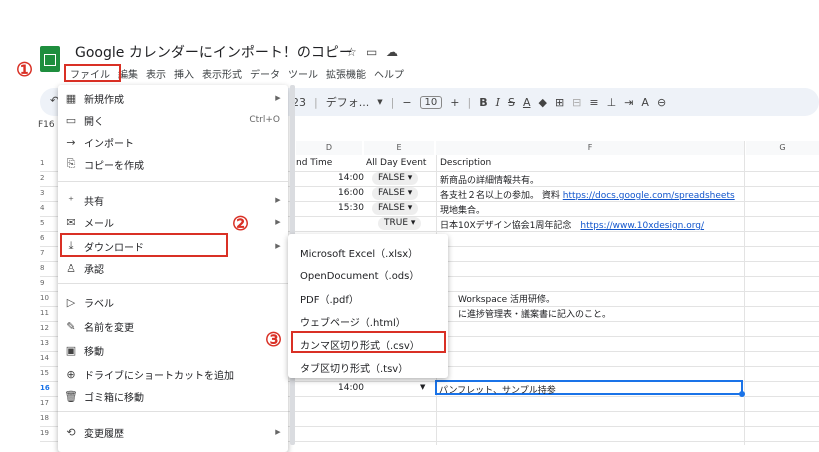 Image resolution: width=819 pixels, height=452 pixels. Describe the element at coordinates (590, 388) in the screenshot. I see `selected-cell-f16: パンフレット、サンプル持参` at that location.